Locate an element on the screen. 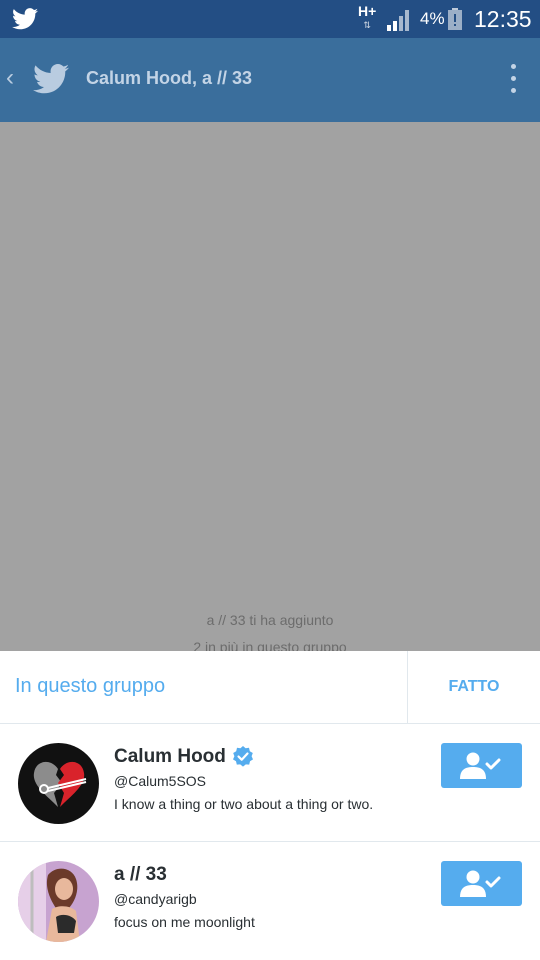  network-indicator: H+ ⇅ is located at coordinates (367, 18).